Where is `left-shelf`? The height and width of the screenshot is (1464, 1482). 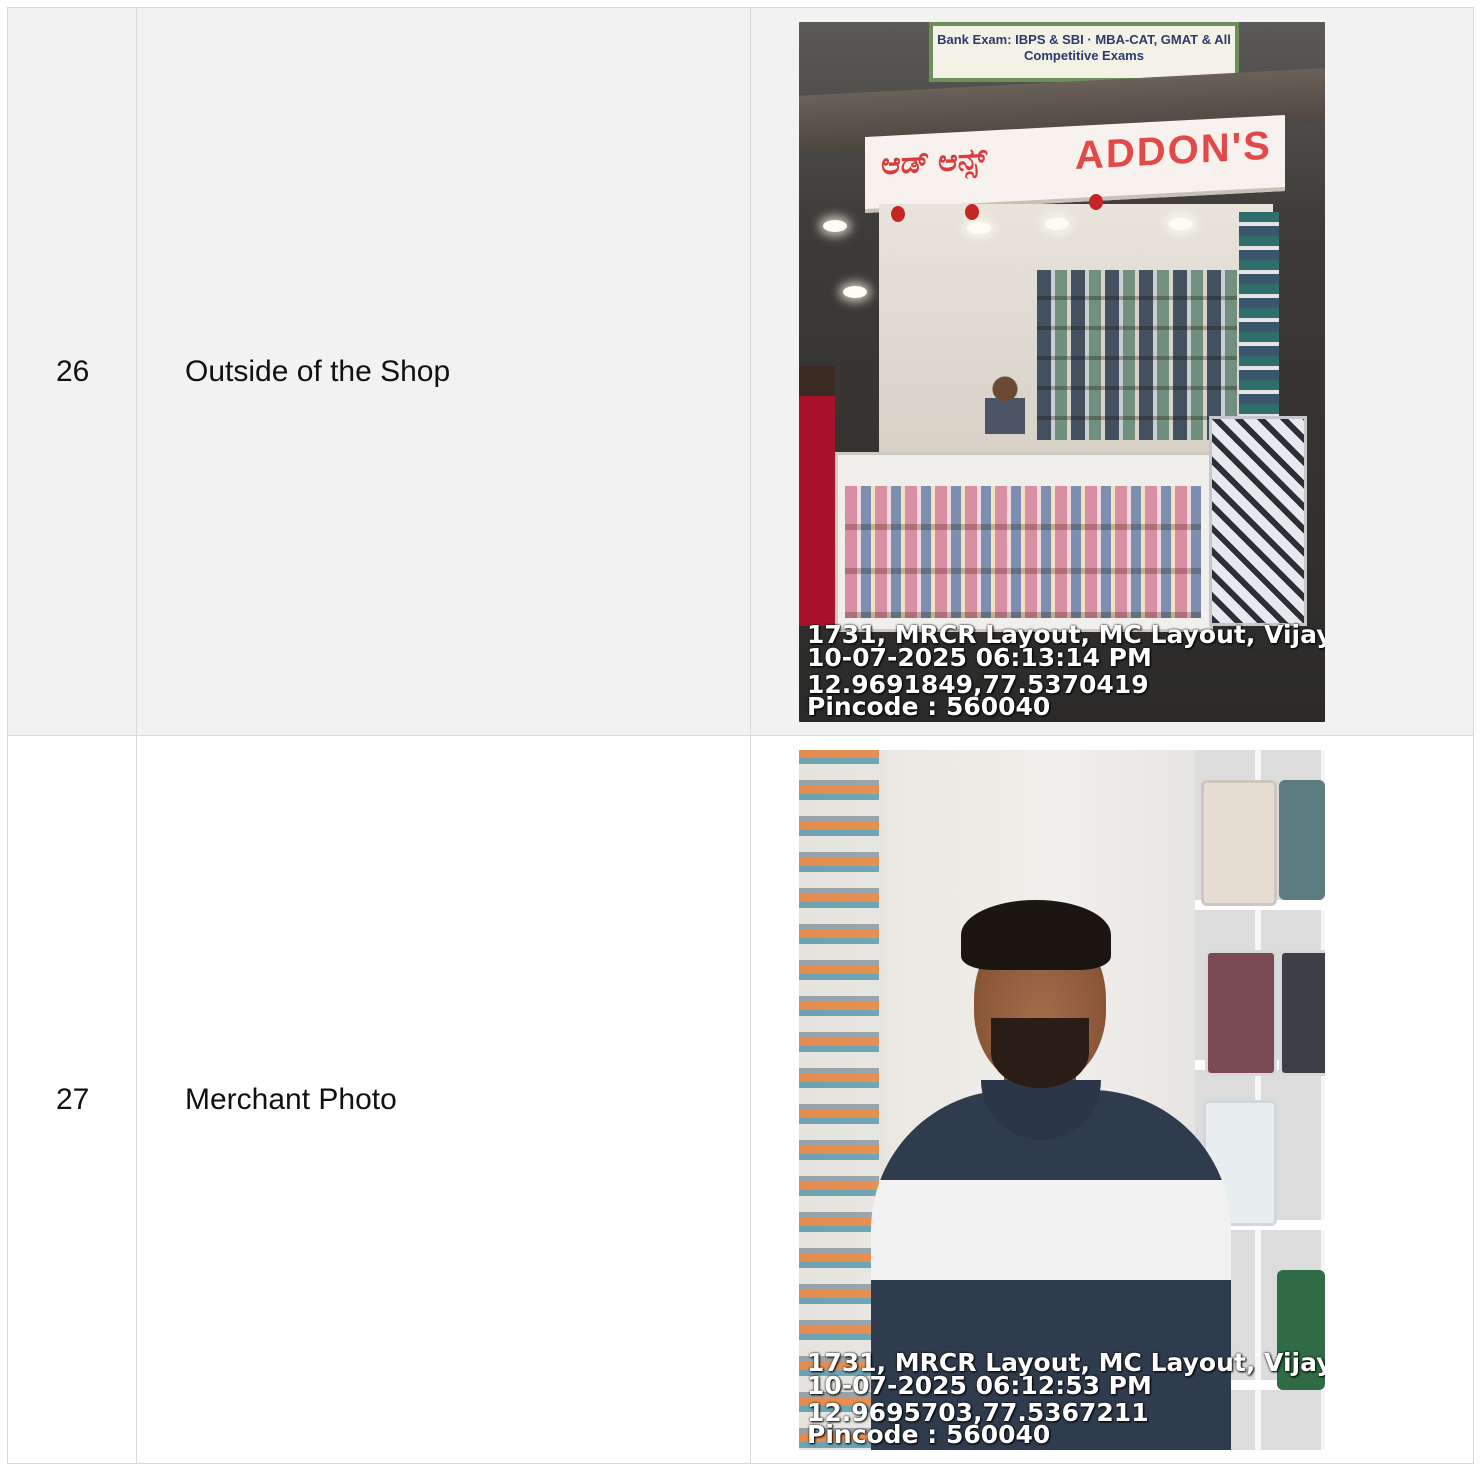
left-shelf is located at coordinates (839, 1099).